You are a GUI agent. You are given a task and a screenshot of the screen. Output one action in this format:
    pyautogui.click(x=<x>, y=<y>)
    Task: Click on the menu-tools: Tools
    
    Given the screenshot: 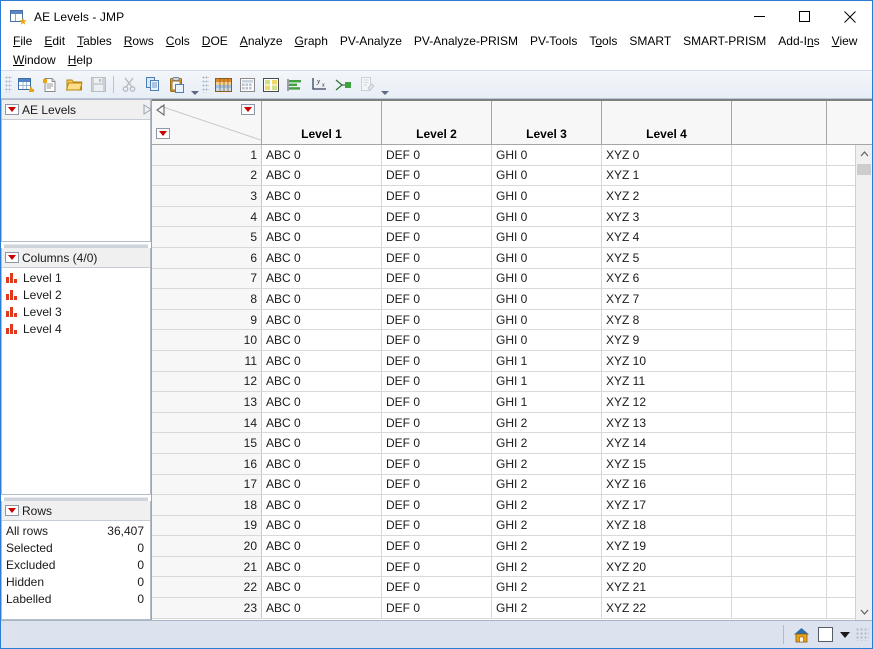 What is the action you would take?
    pyautogui.click(x=603, y=41)
    